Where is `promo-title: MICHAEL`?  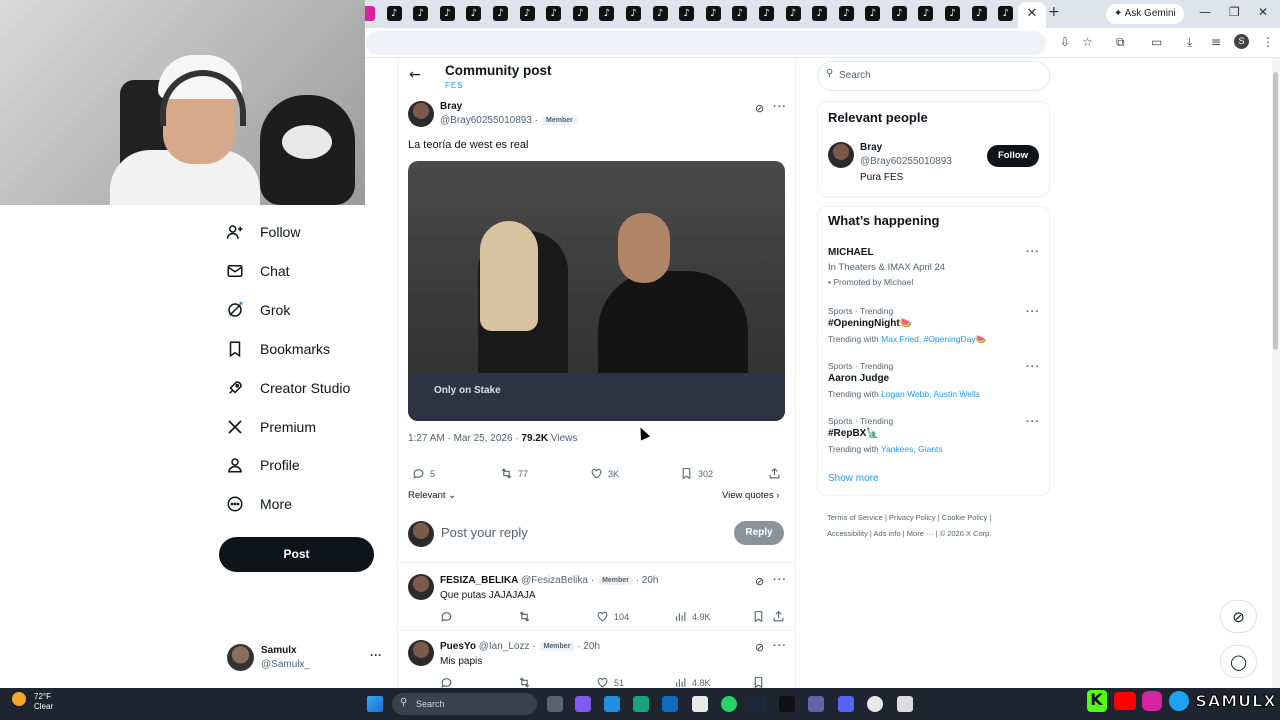 promo-title: MICHAEL is located at coordinates (851, 252).